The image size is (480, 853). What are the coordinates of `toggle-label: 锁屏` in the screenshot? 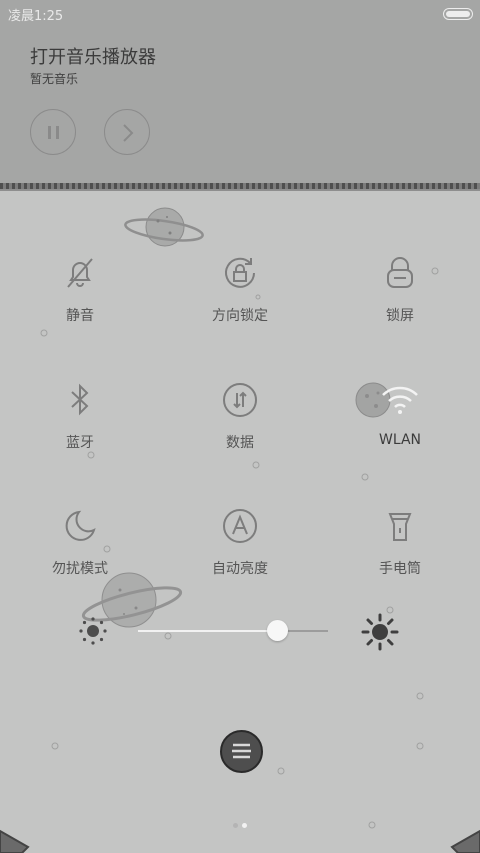 It's located at (400, 316).